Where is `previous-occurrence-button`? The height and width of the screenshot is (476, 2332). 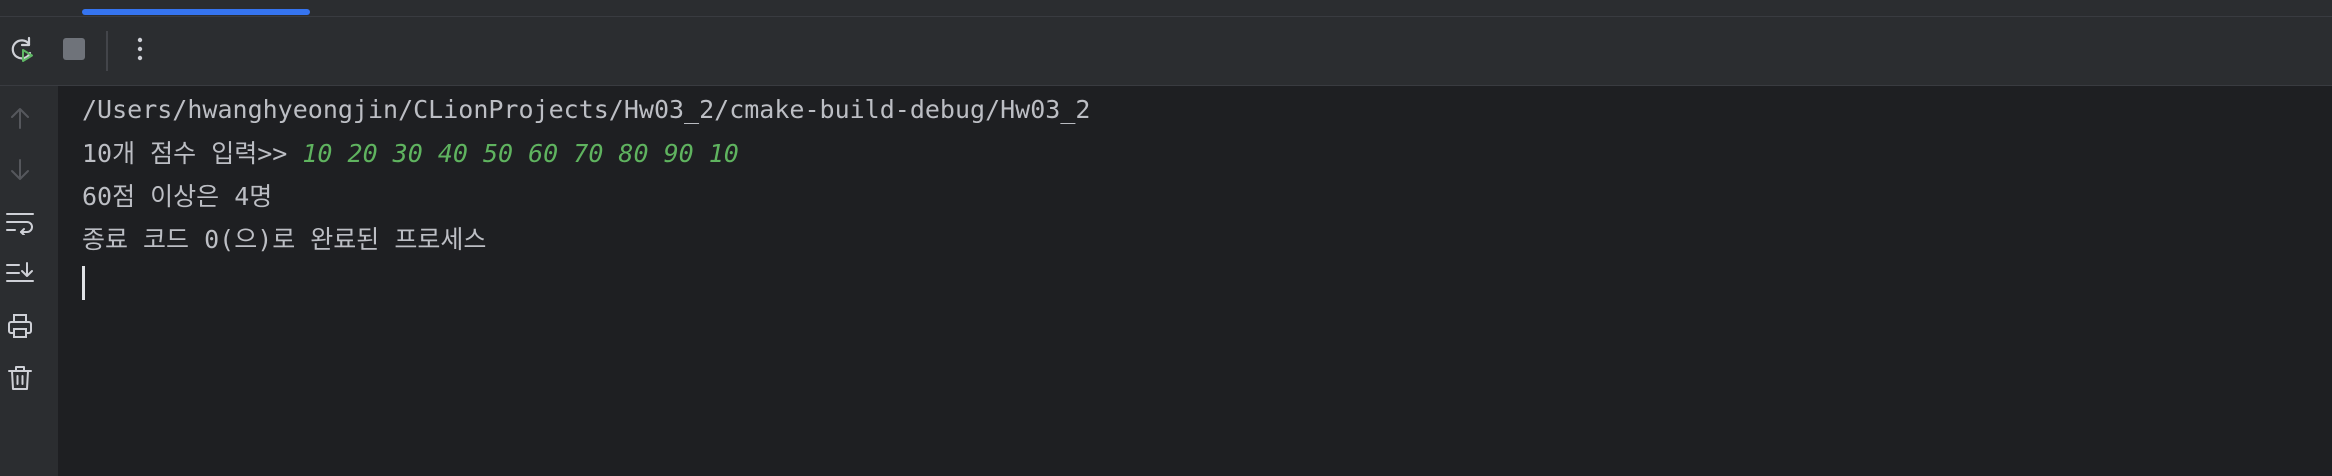 previous-occurrence-button is located at coordinates (20, 120).